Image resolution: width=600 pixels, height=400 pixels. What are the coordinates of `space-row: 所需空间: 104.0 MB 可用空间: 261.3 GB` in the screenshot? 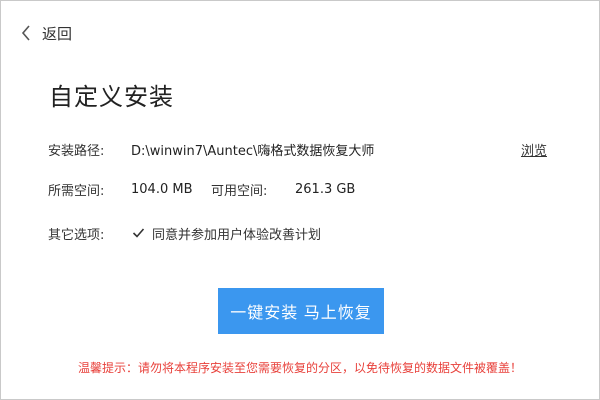 It's located at (201, 189).